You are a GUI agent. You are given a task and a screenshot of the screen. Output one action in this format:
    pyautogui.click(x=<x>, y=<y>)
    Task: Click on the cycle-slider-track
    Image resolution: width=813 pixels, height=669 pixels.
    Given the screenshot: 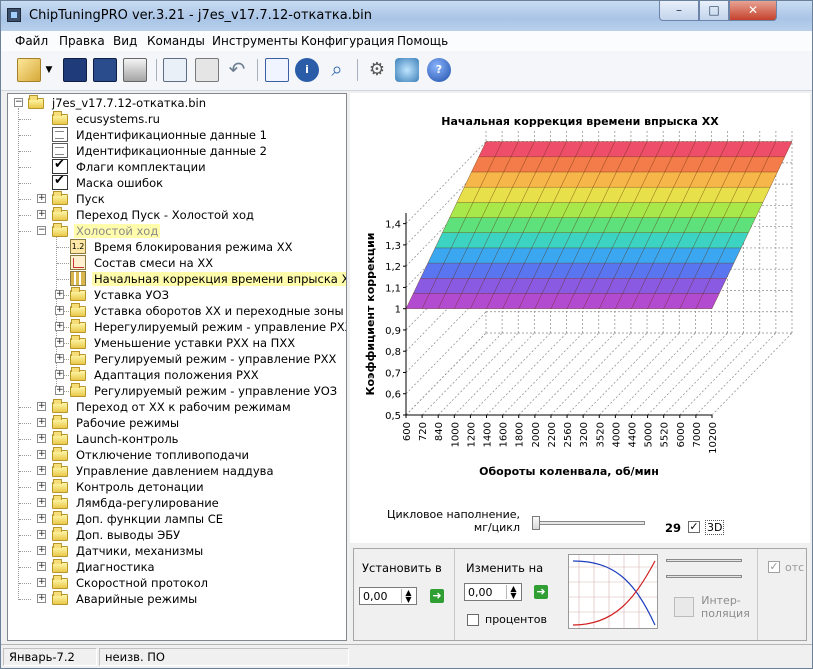 What is the action you would take?
    pyautogui.click(x=589, y=523)
    